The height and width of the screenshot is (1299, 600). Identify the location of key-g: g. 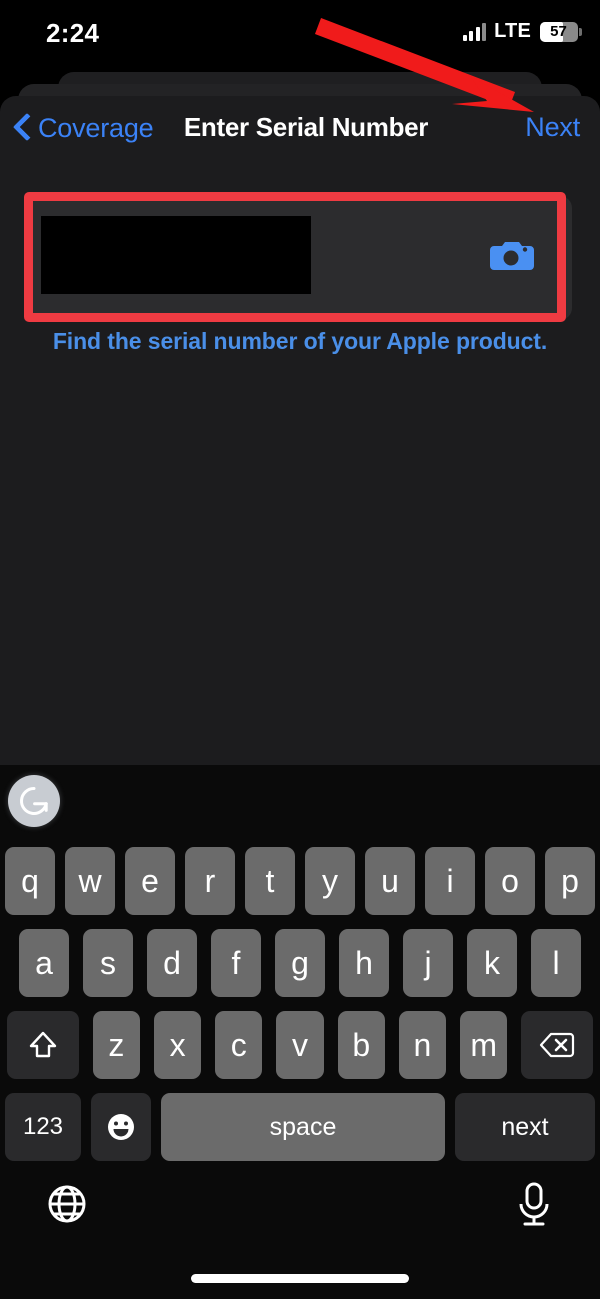
(300, 963).